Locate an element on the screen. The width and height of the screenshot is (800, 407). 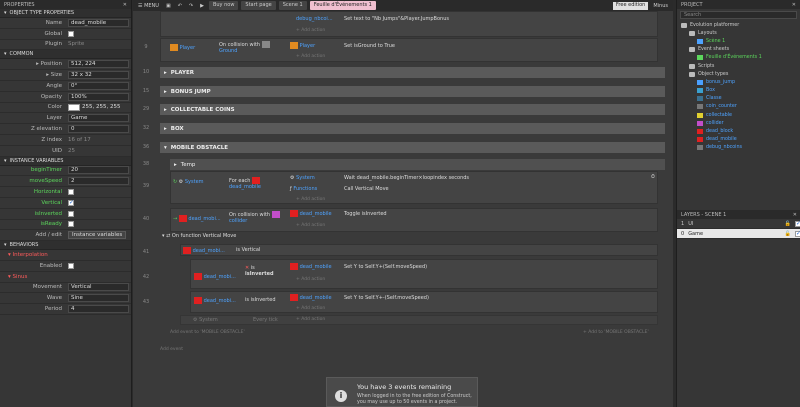
enabled-checkbox is located at coordinates (71, 265).